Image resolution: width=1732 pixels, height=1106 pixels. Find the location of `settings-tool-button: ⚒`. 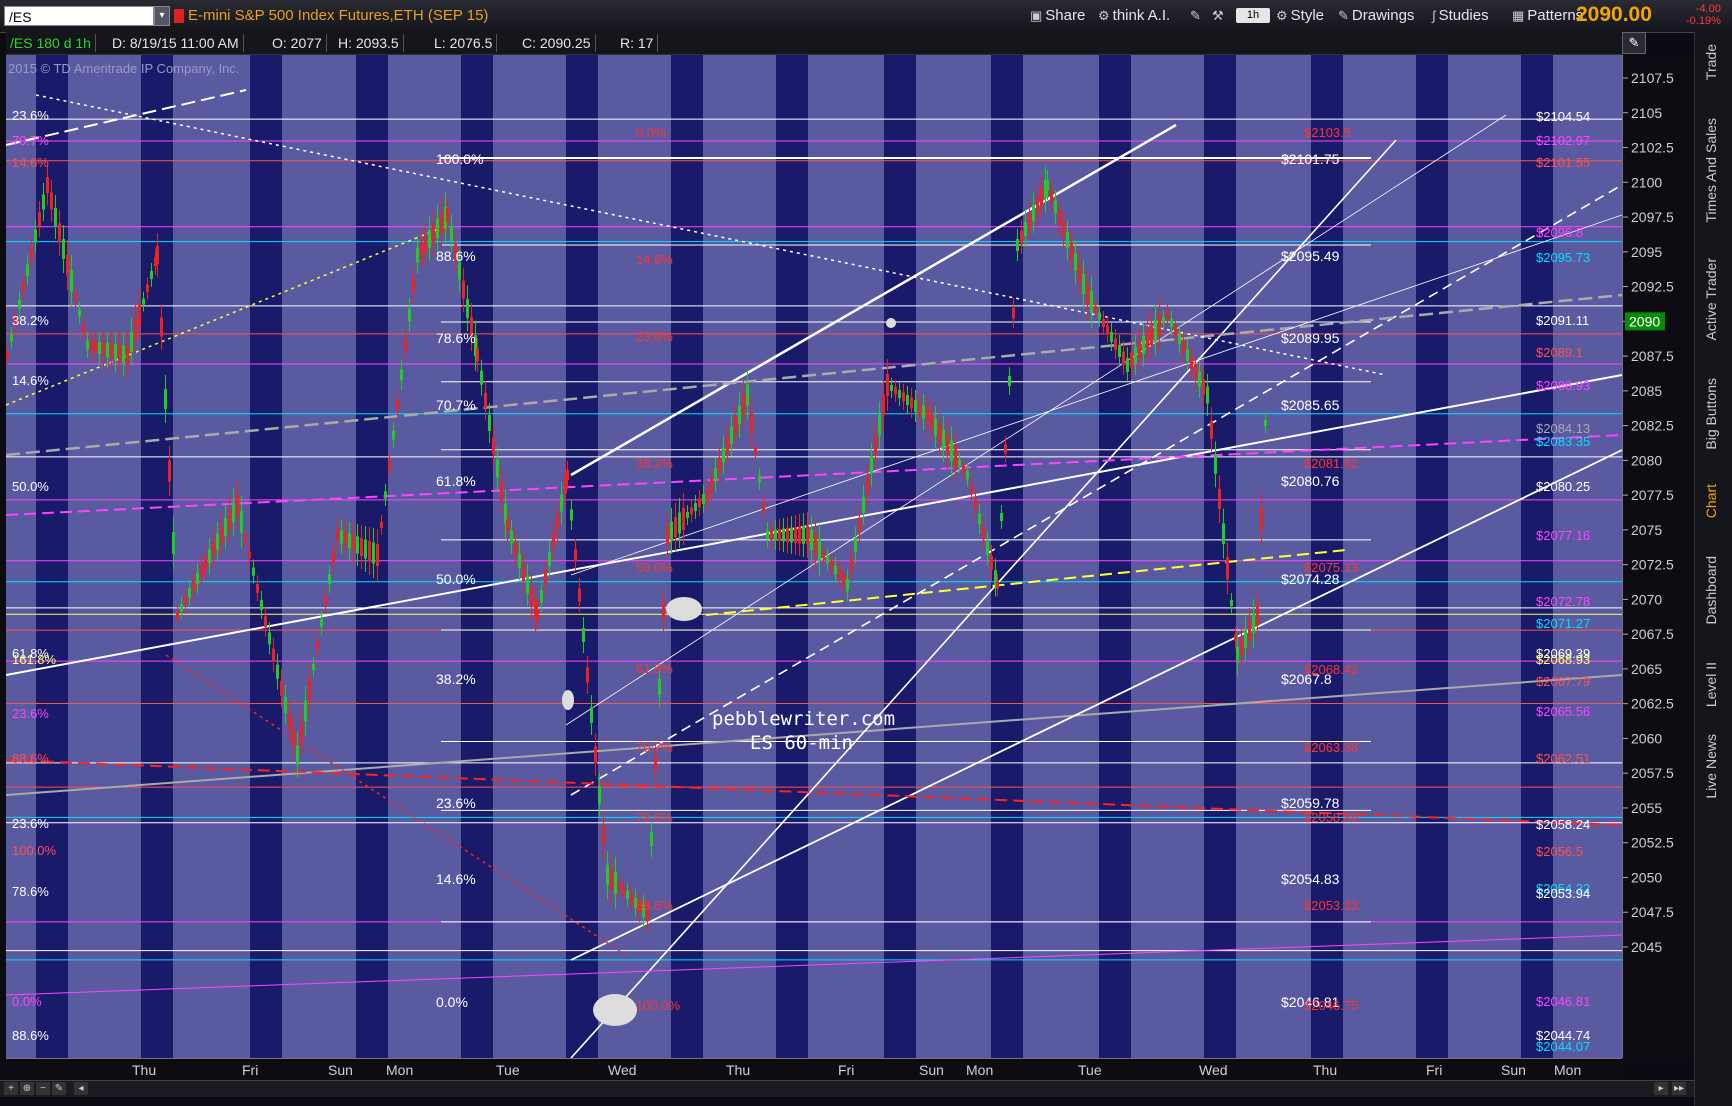

settings-tool-button: ⚒ is located at coordinates (1219, 16).